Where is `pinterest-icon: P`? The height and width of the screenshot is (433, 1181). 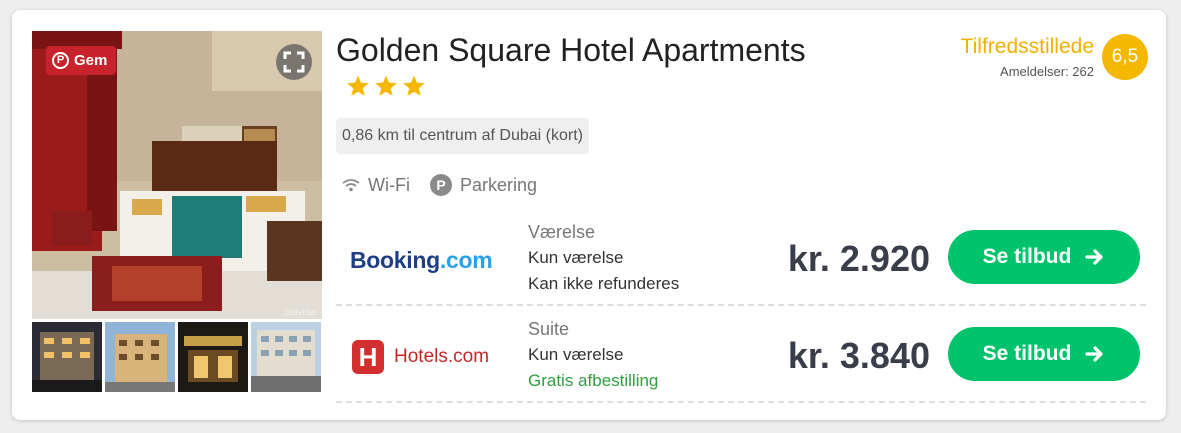 pinterest-icon: P is located at coordinates (60, 60).